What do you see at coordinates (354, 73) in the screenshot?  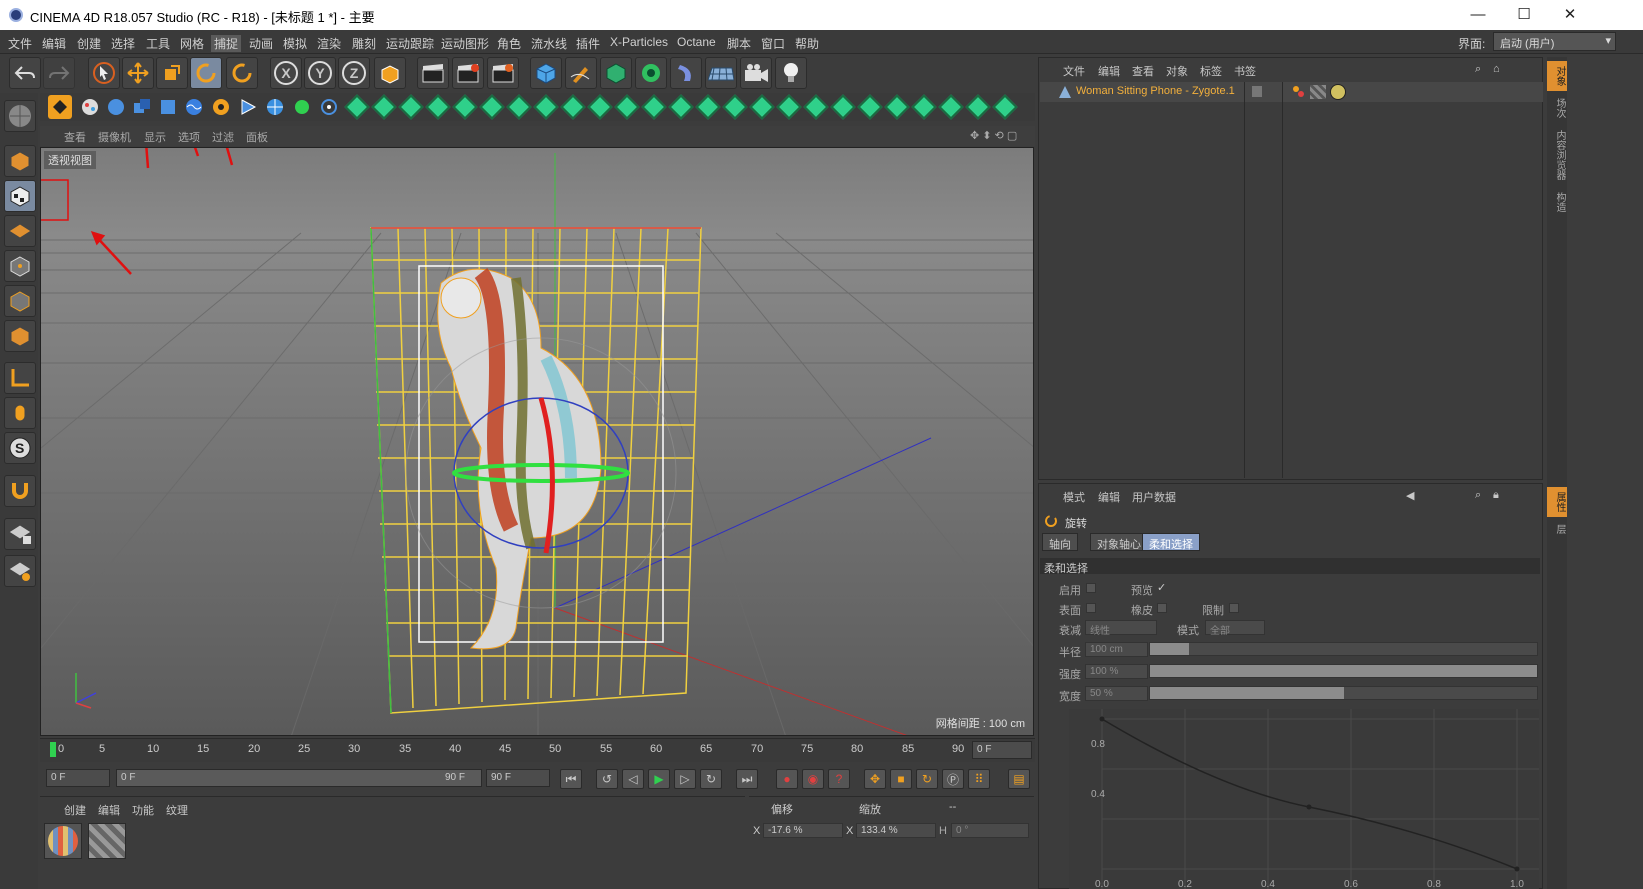 I see `z-axis-lock-button: Z` at bounding box center [354, 73].